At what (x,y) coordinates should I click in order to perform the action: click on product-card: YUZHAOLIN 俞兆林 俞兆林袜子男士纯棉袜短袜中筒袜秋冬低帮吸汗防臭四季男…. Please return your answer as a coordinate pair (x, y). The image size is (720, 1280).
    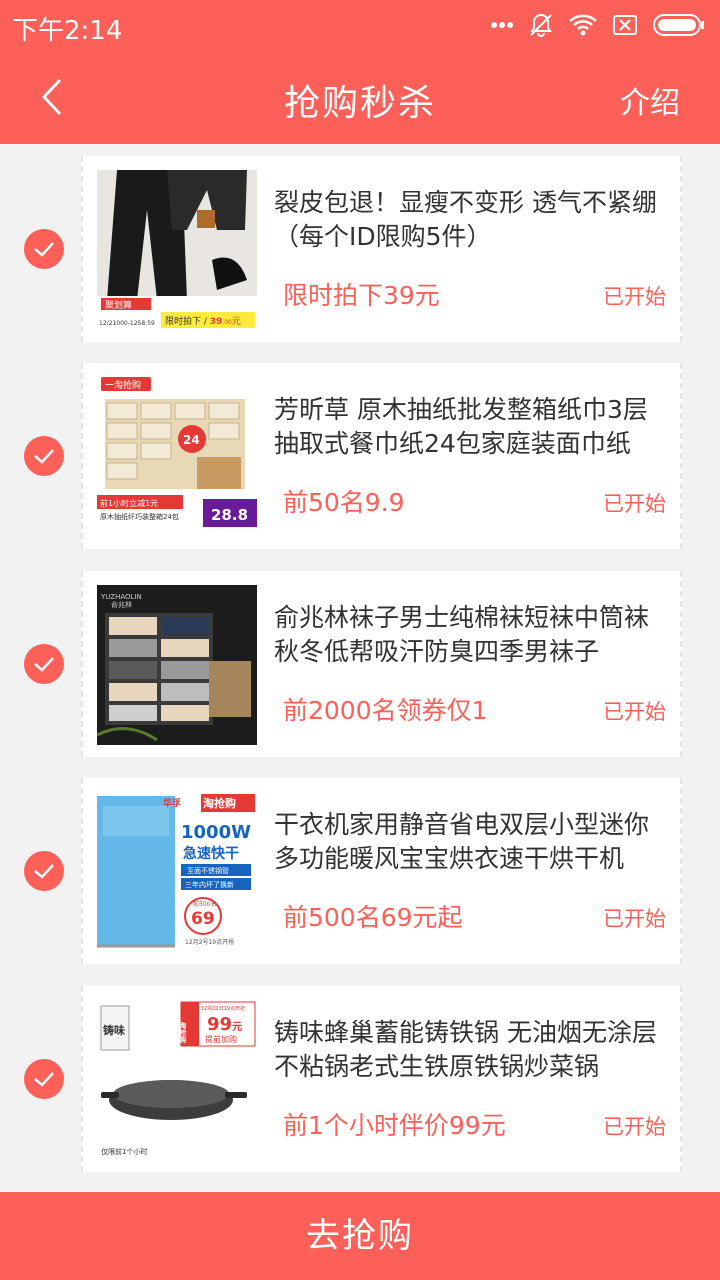
    Looking at the image, I should click on (381, 664).